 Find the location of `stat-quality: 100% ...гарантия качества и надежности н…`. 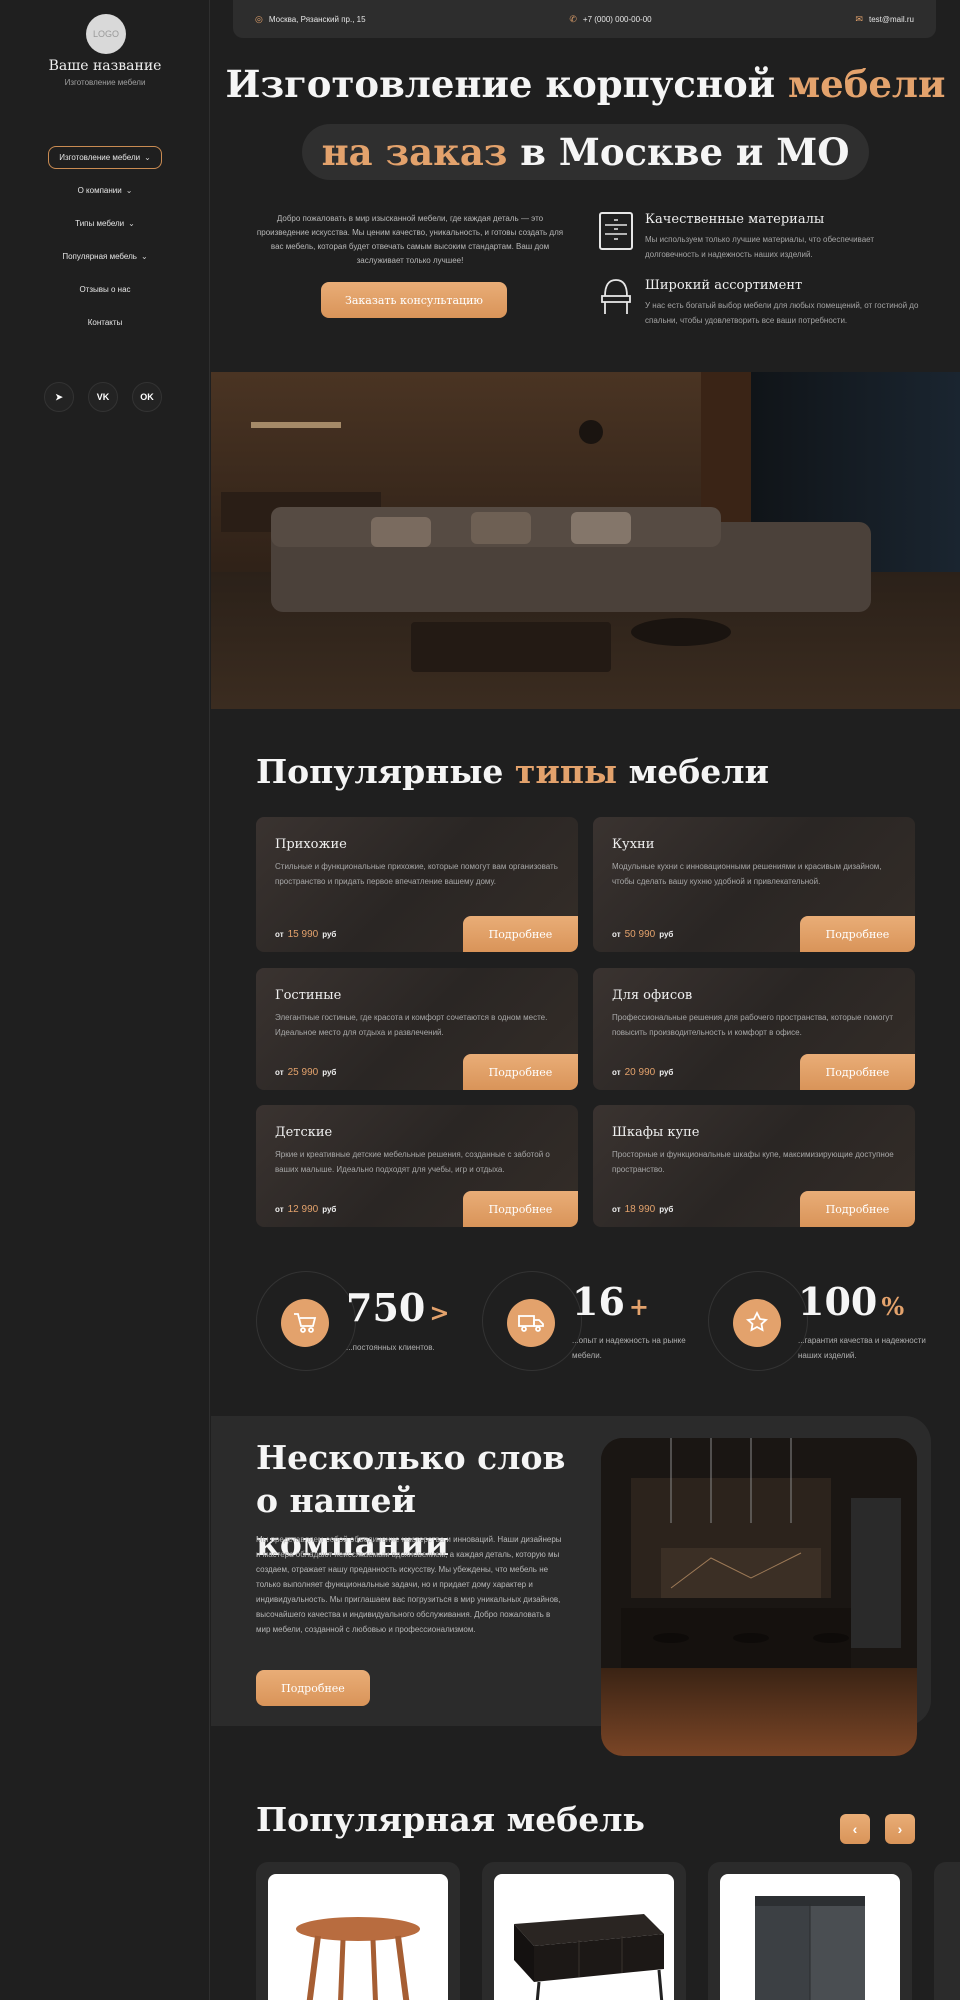

stat-quality: 100% ...гарантия качества и надежности н… is located at coordinates (818, 1321).